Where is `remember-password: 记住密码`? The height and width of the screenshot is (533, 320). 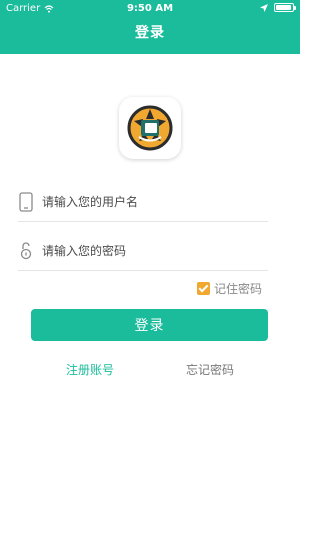 remember-password: 记住密码 is located at coordinates (229, 288).